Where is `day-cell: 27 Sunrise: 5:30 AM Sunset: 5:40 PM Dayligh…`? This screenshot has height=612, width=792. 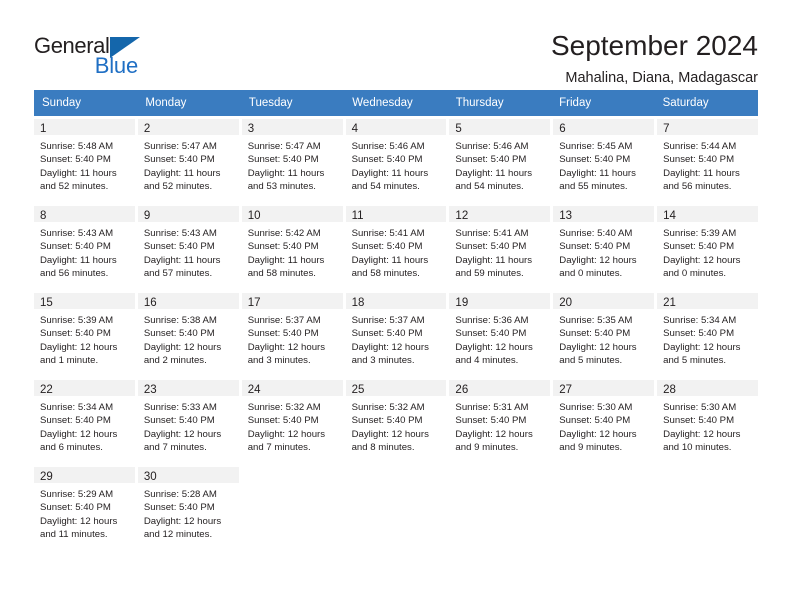
day-cell: 27 Sunrise: 5:30 AM Sunset: 5:40 PM Dayligh… is located at coordinates (604, 422).